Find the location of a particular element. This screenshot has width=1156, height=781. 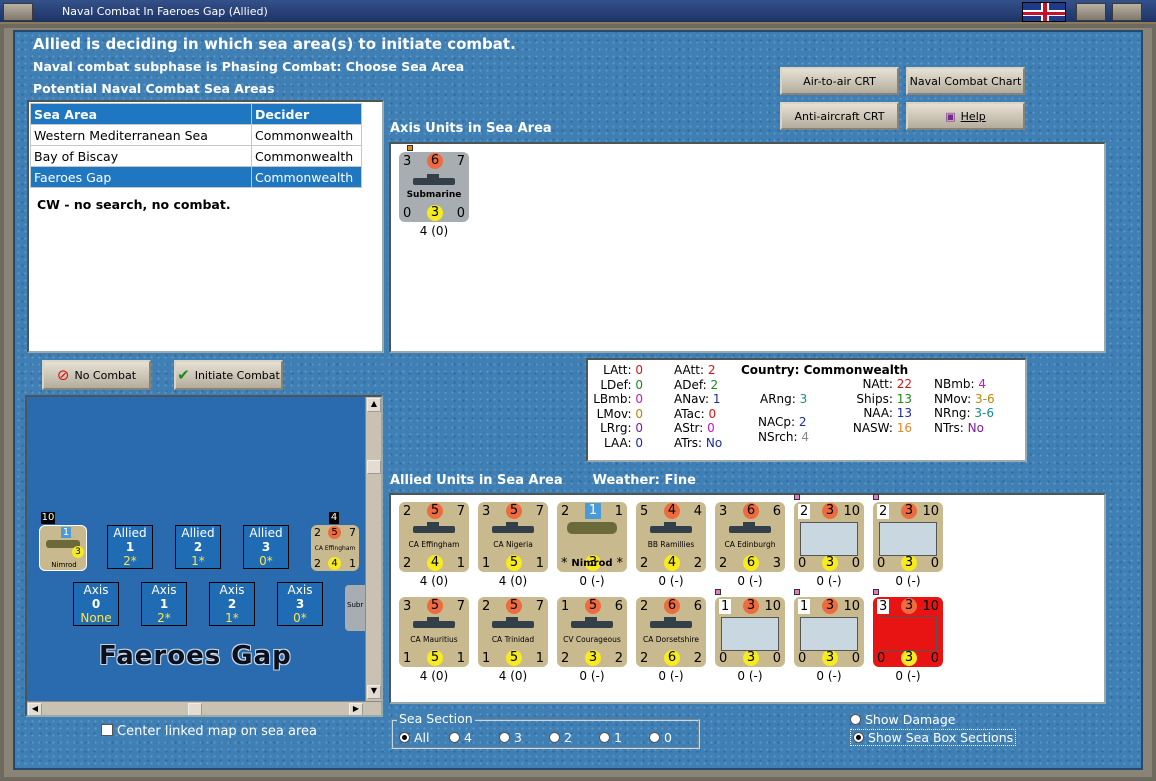

ship-counter: 3 6 6 2 6 3 CA Edinburgh is located at coordinates (750, 537).